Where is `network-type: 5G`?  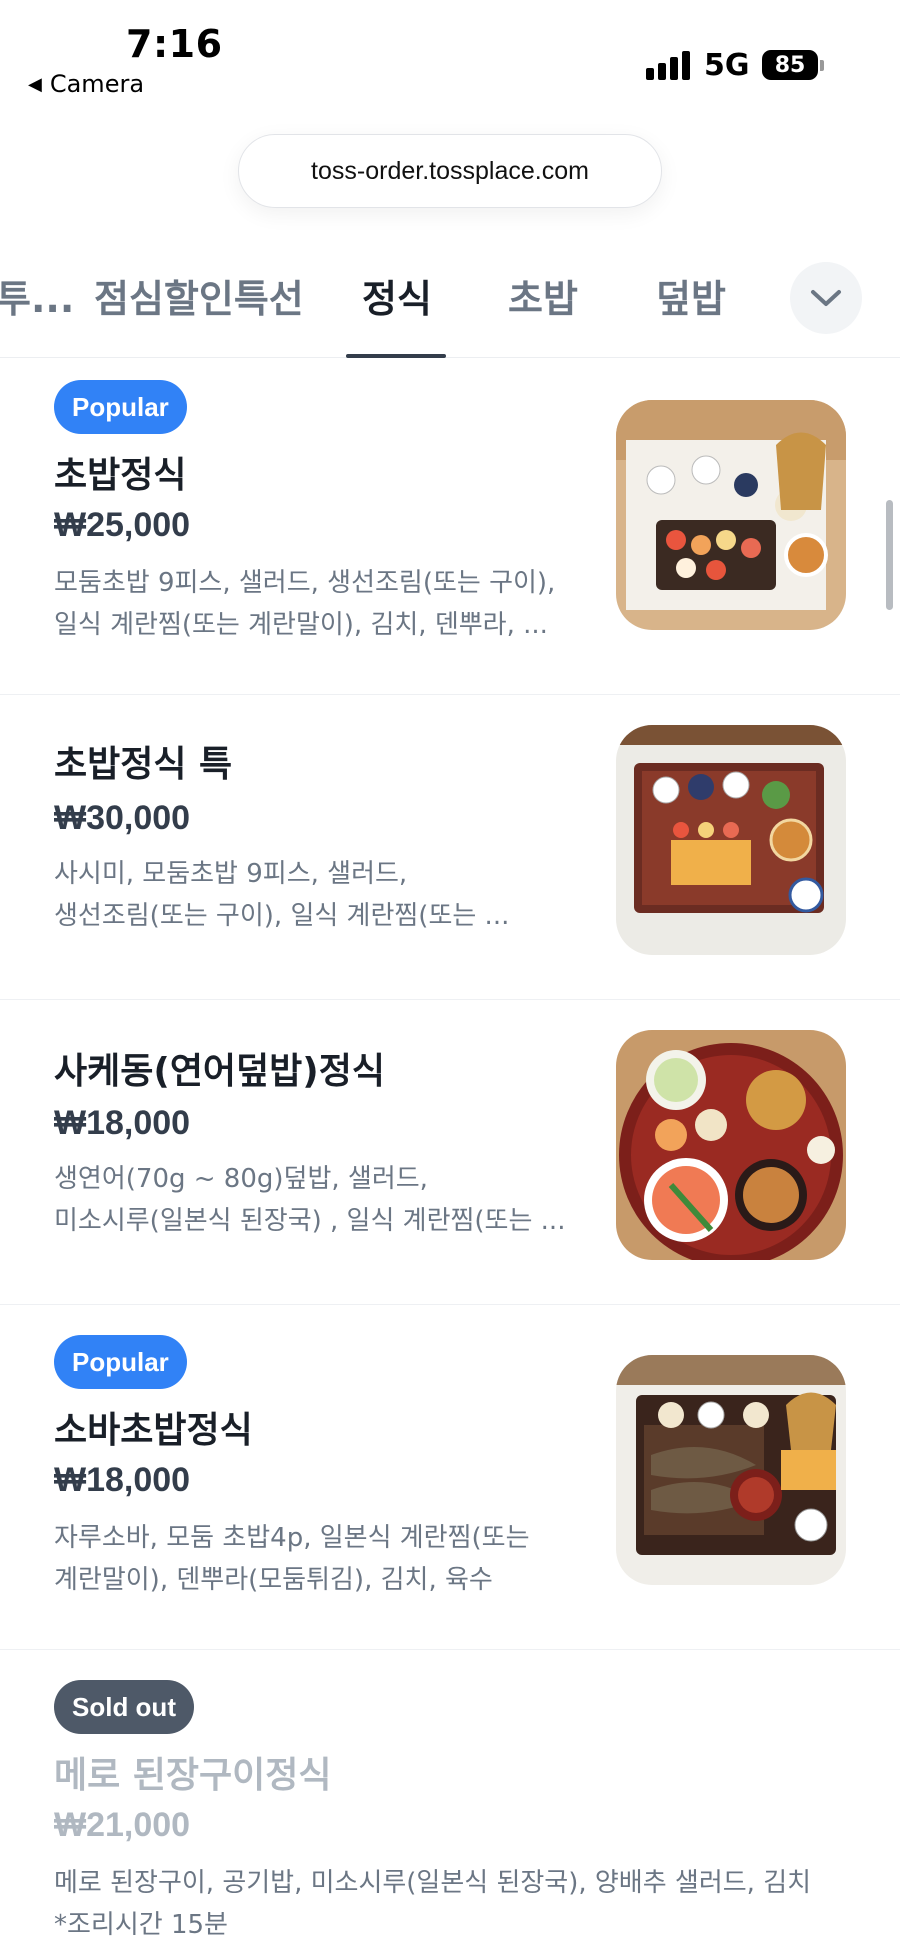 network-type: 5G is located at coordinates (727, 65).